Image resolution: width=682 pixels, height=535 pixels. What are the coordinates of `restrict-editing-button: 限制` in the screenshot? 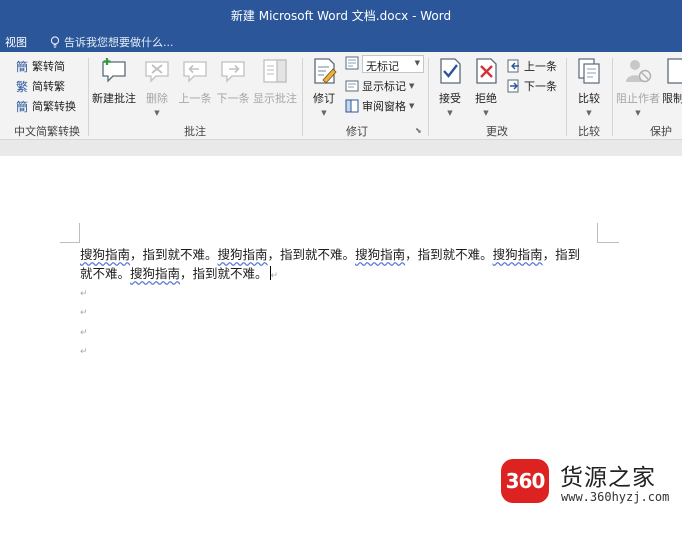 It's located at (672, 81).